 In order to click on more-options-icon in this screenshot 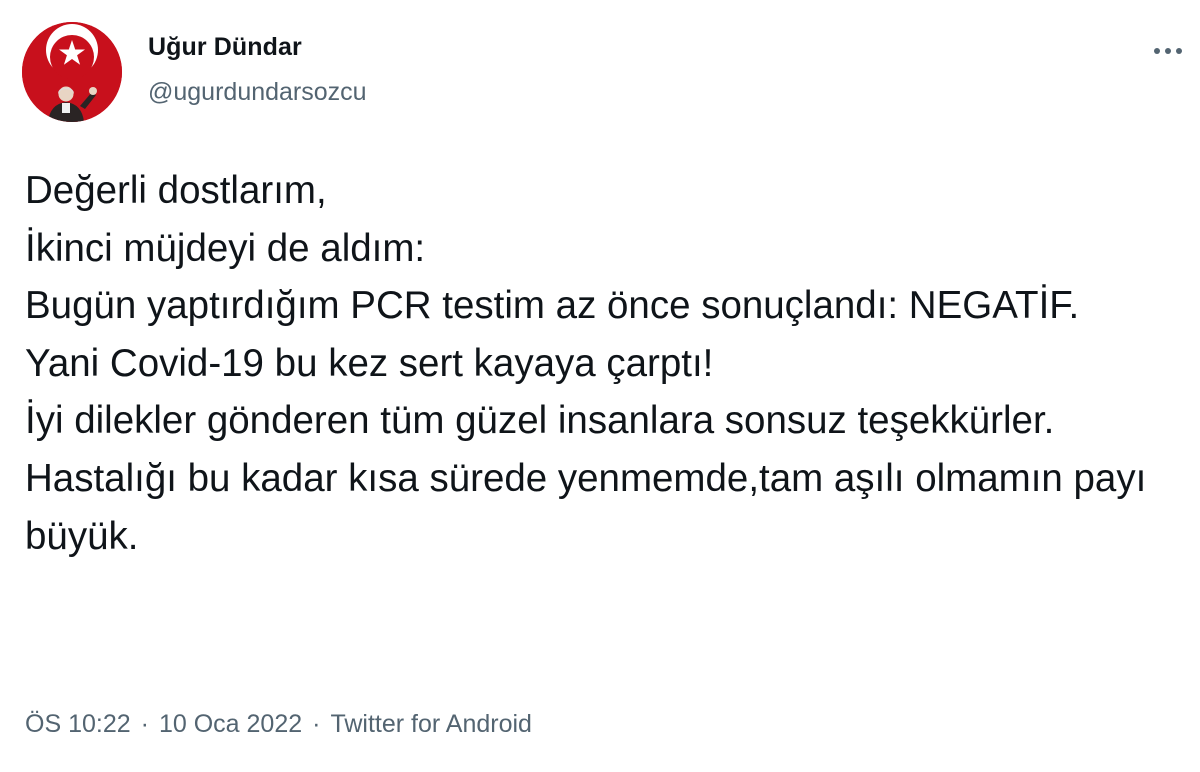, I will do `click(1168, 51)`.